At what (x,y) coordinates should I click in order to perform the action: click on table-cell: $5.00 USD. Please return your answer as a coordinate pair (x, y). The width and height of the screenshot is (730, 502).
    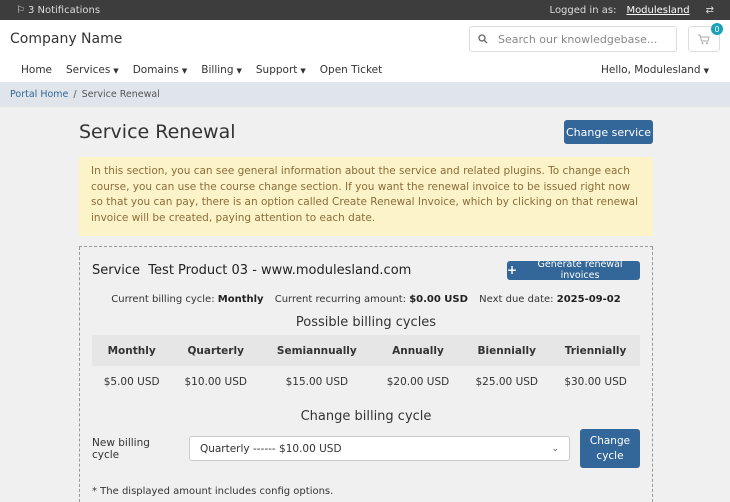
    Looking at the image, I should click on (131, 381).